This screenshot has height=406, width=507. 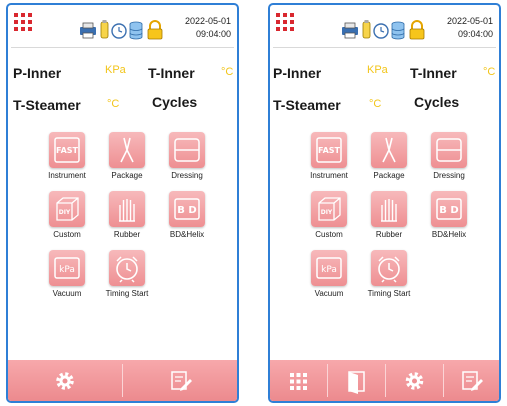 I want to click on door-button, so click(x=356, y=380).